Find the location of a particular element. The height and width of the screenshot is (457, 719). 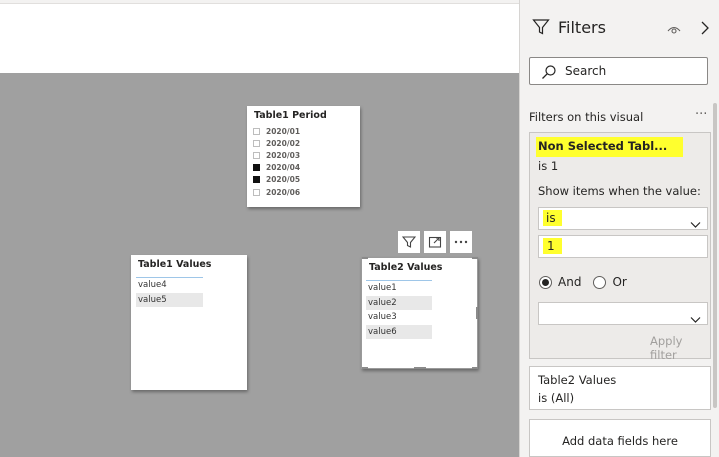

filter-card-table2: Table2 Values is (All) is located at coordinates (620, 388).